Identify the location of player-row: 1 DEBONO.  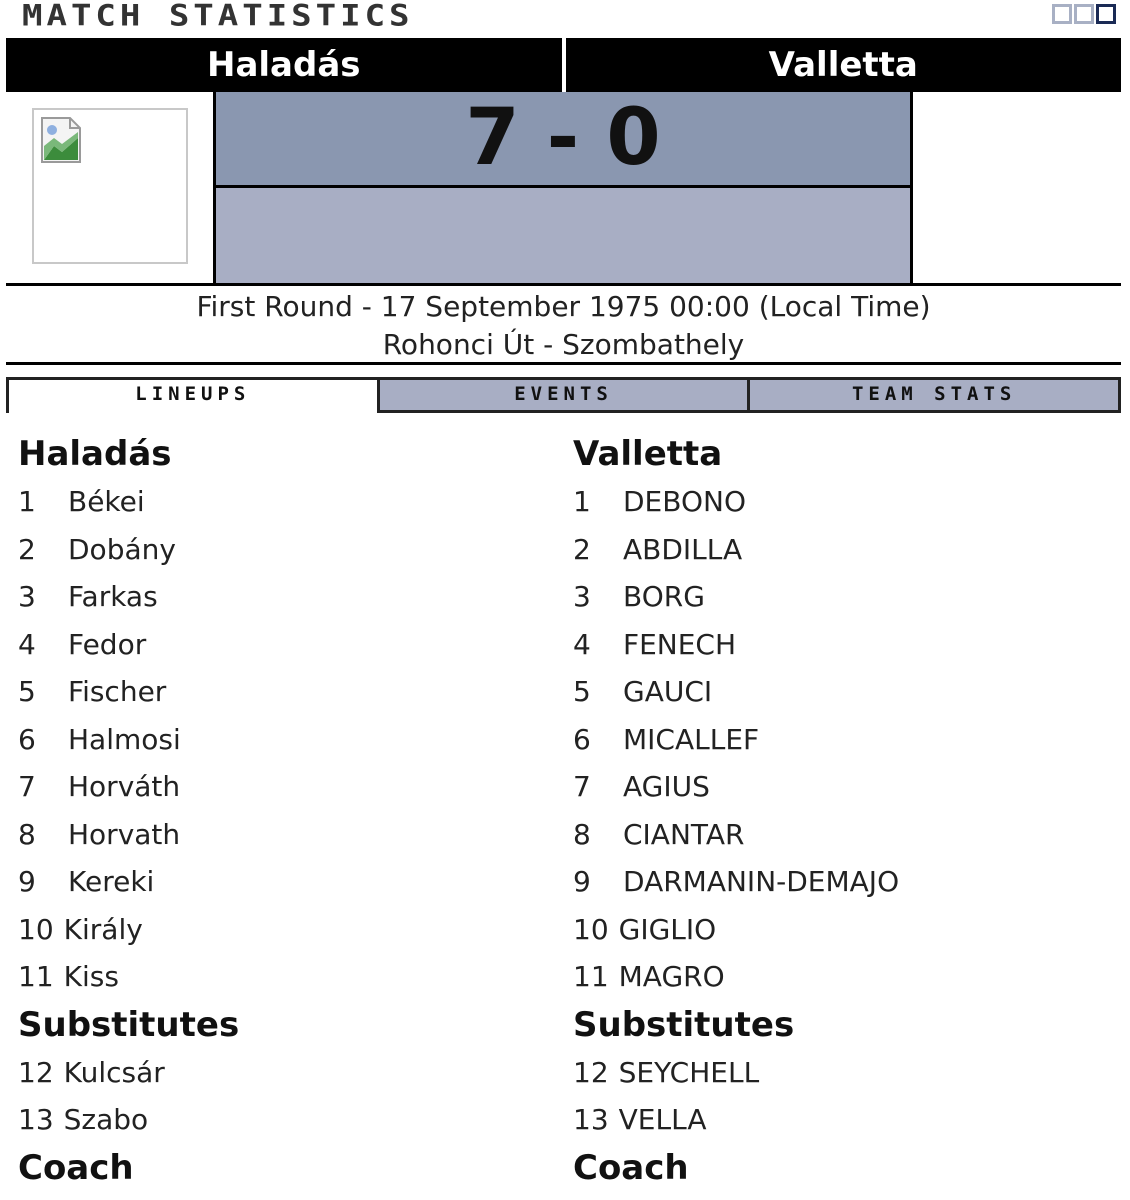
(736, 502).